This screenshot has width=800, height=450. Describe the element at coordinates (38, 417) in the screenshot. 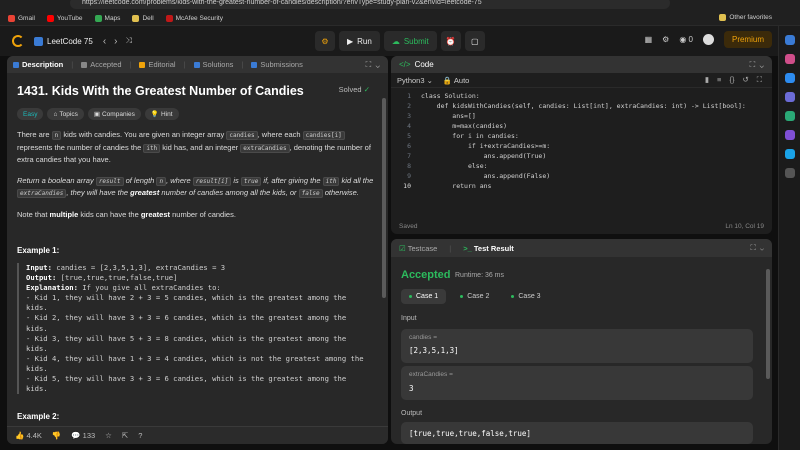

I see `example-2-title: Example 2:` at that location.